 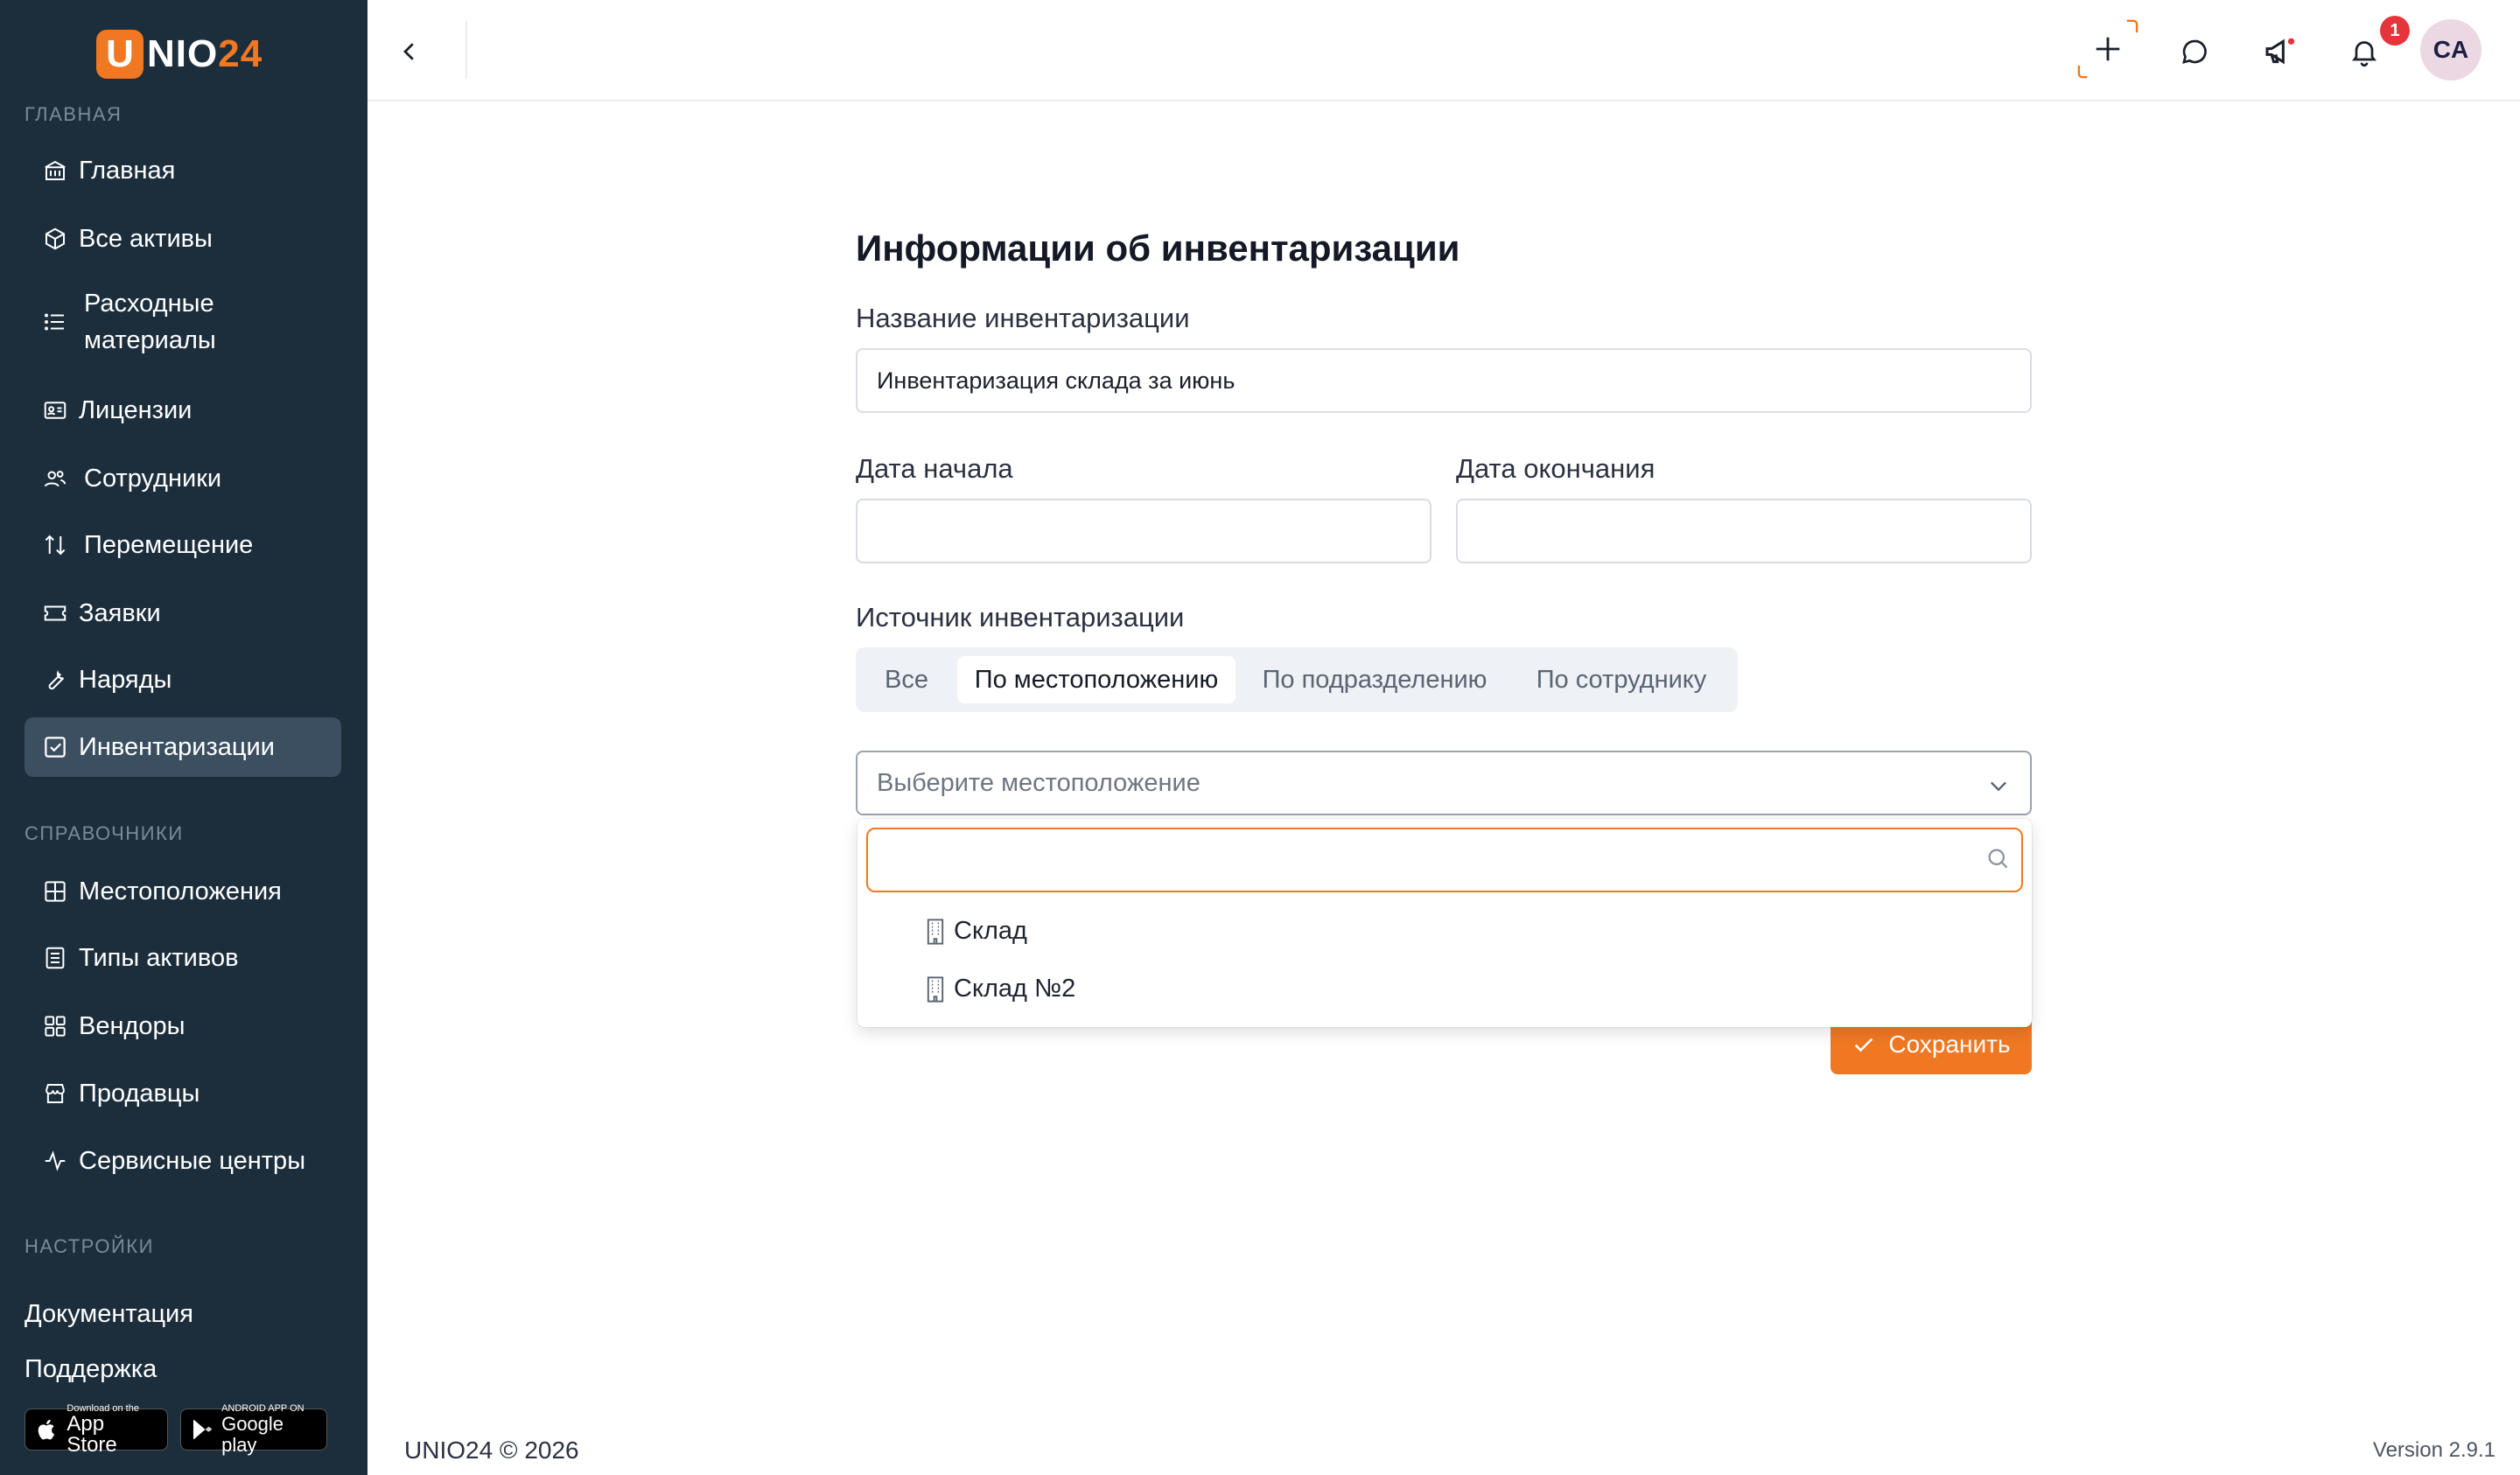 I want to click on footer-copyright: UNIO24 © 2026, so click(x=491, y=1450).